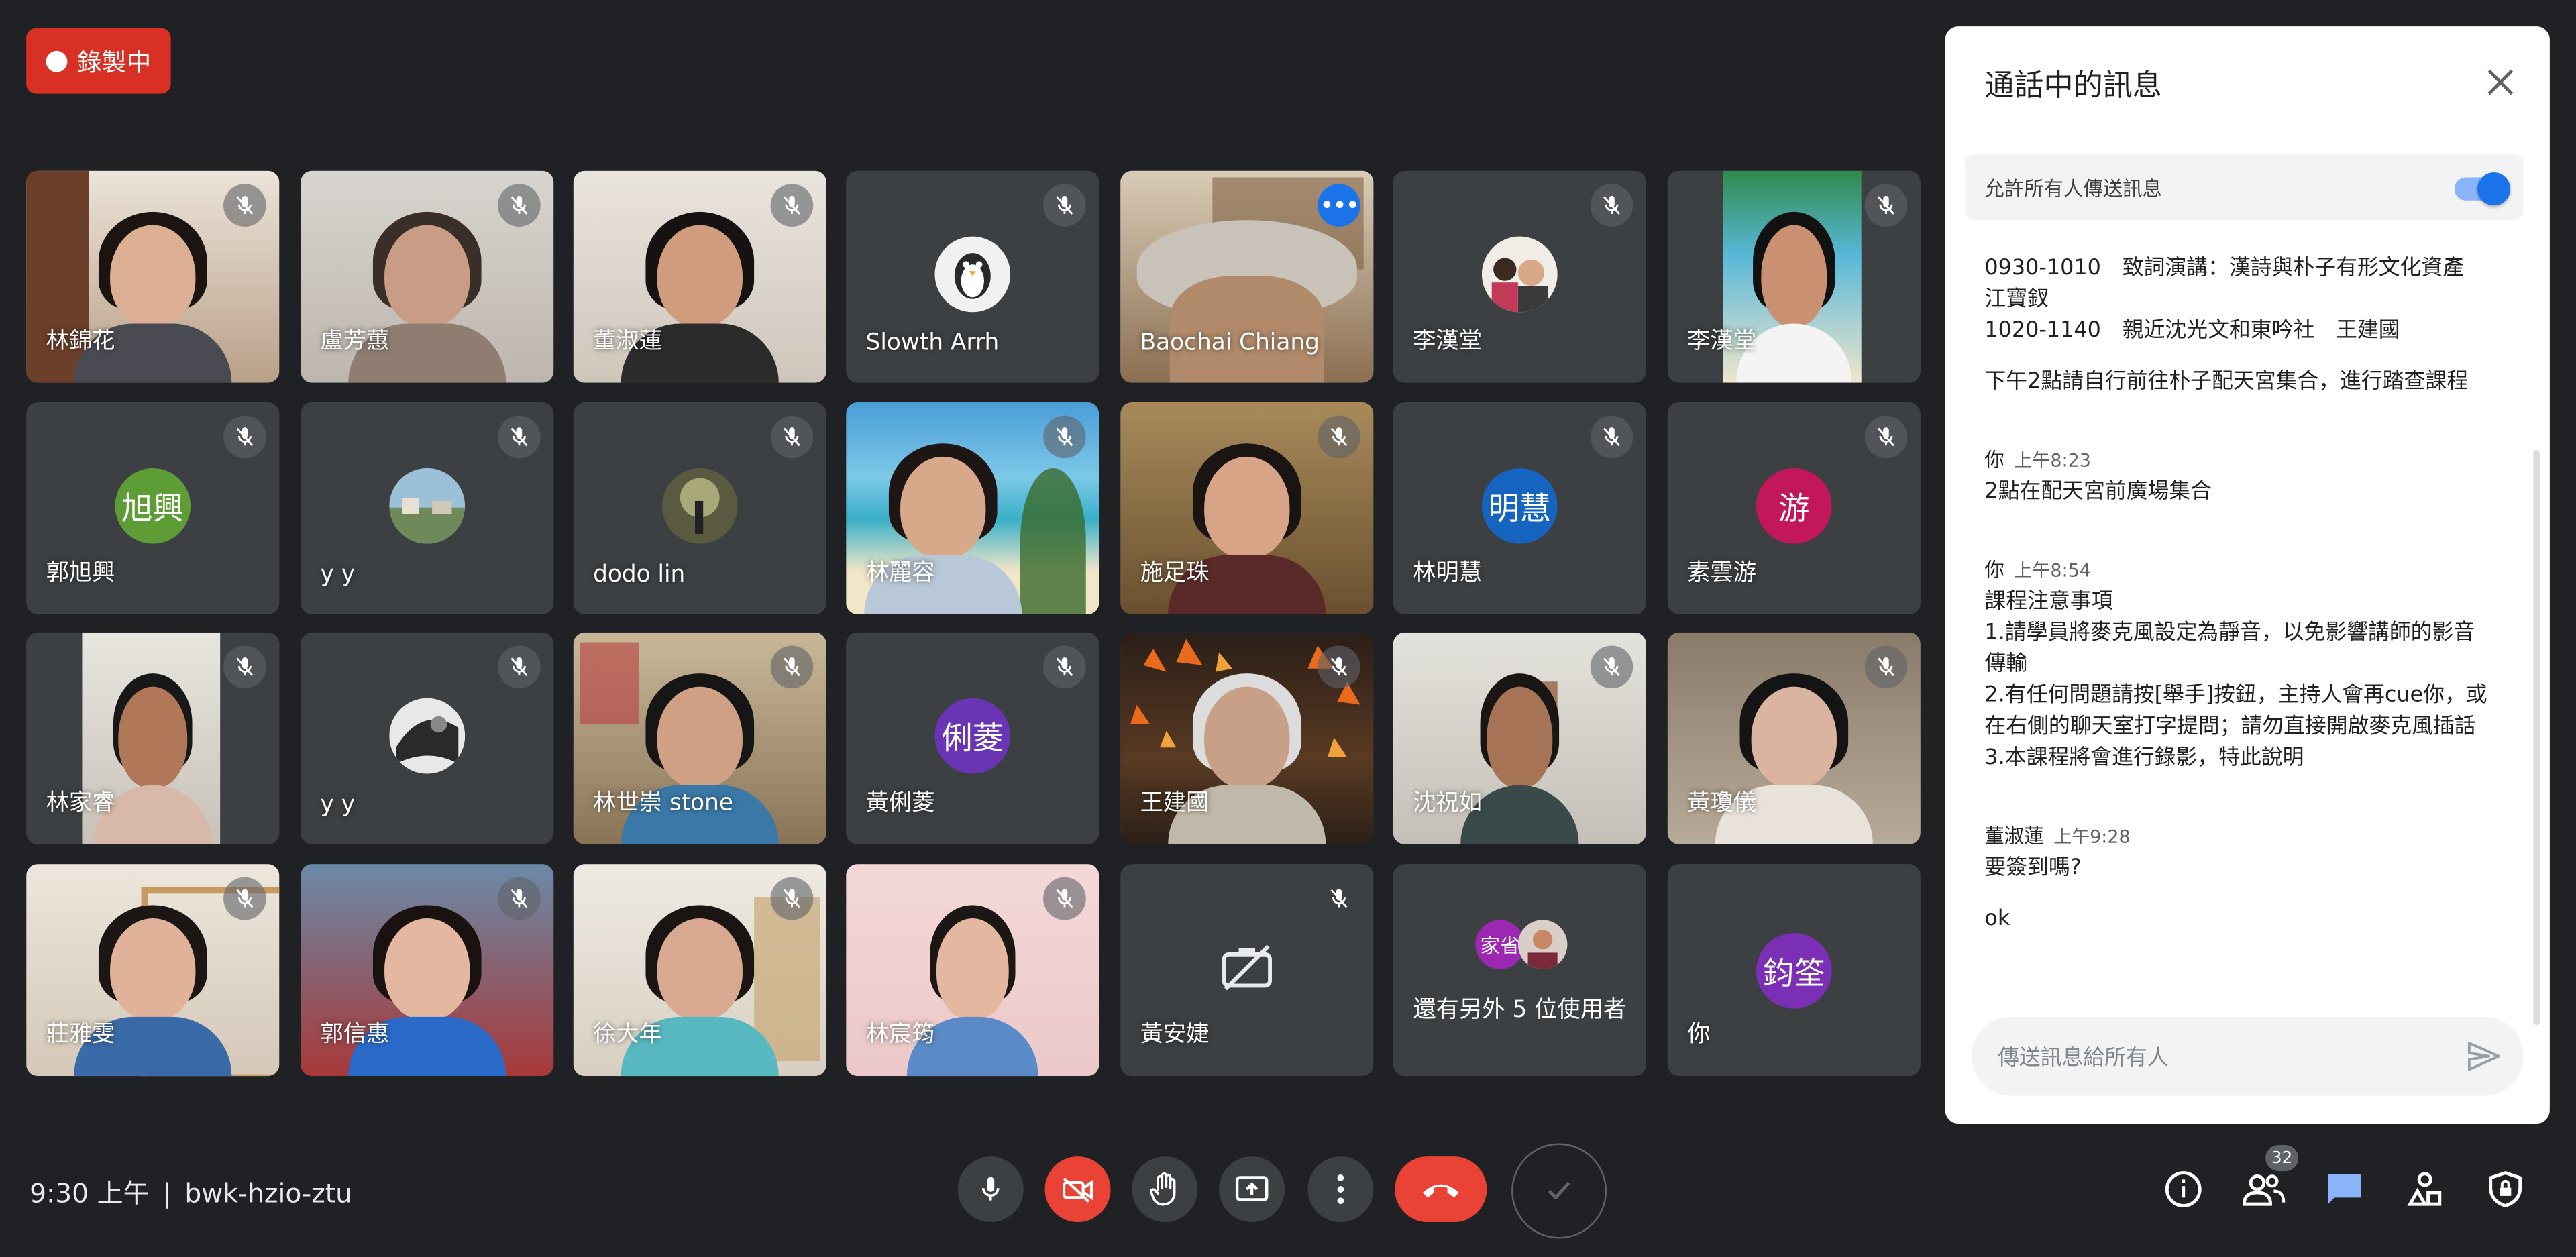 The height and width of the screenshot is (1257, 2576). Describe the element at coordinates (1794, 508) in the screenshot. I see `participant-tile: 游 素雲游` at that location.